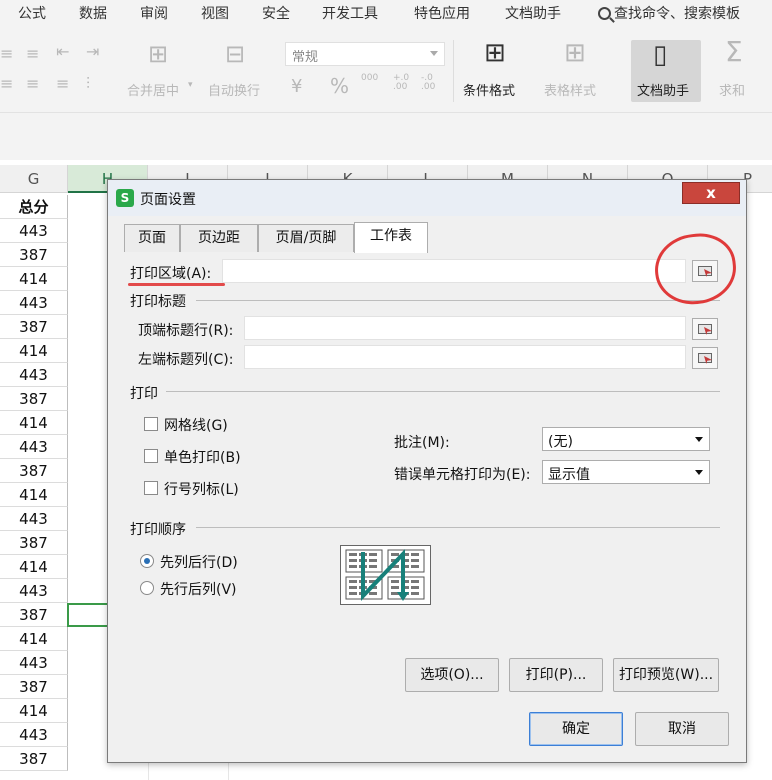 The image size is (772, 780). Describe the element at coordinates (604, 13) in the screenshot. I see `search-icon` at that location.